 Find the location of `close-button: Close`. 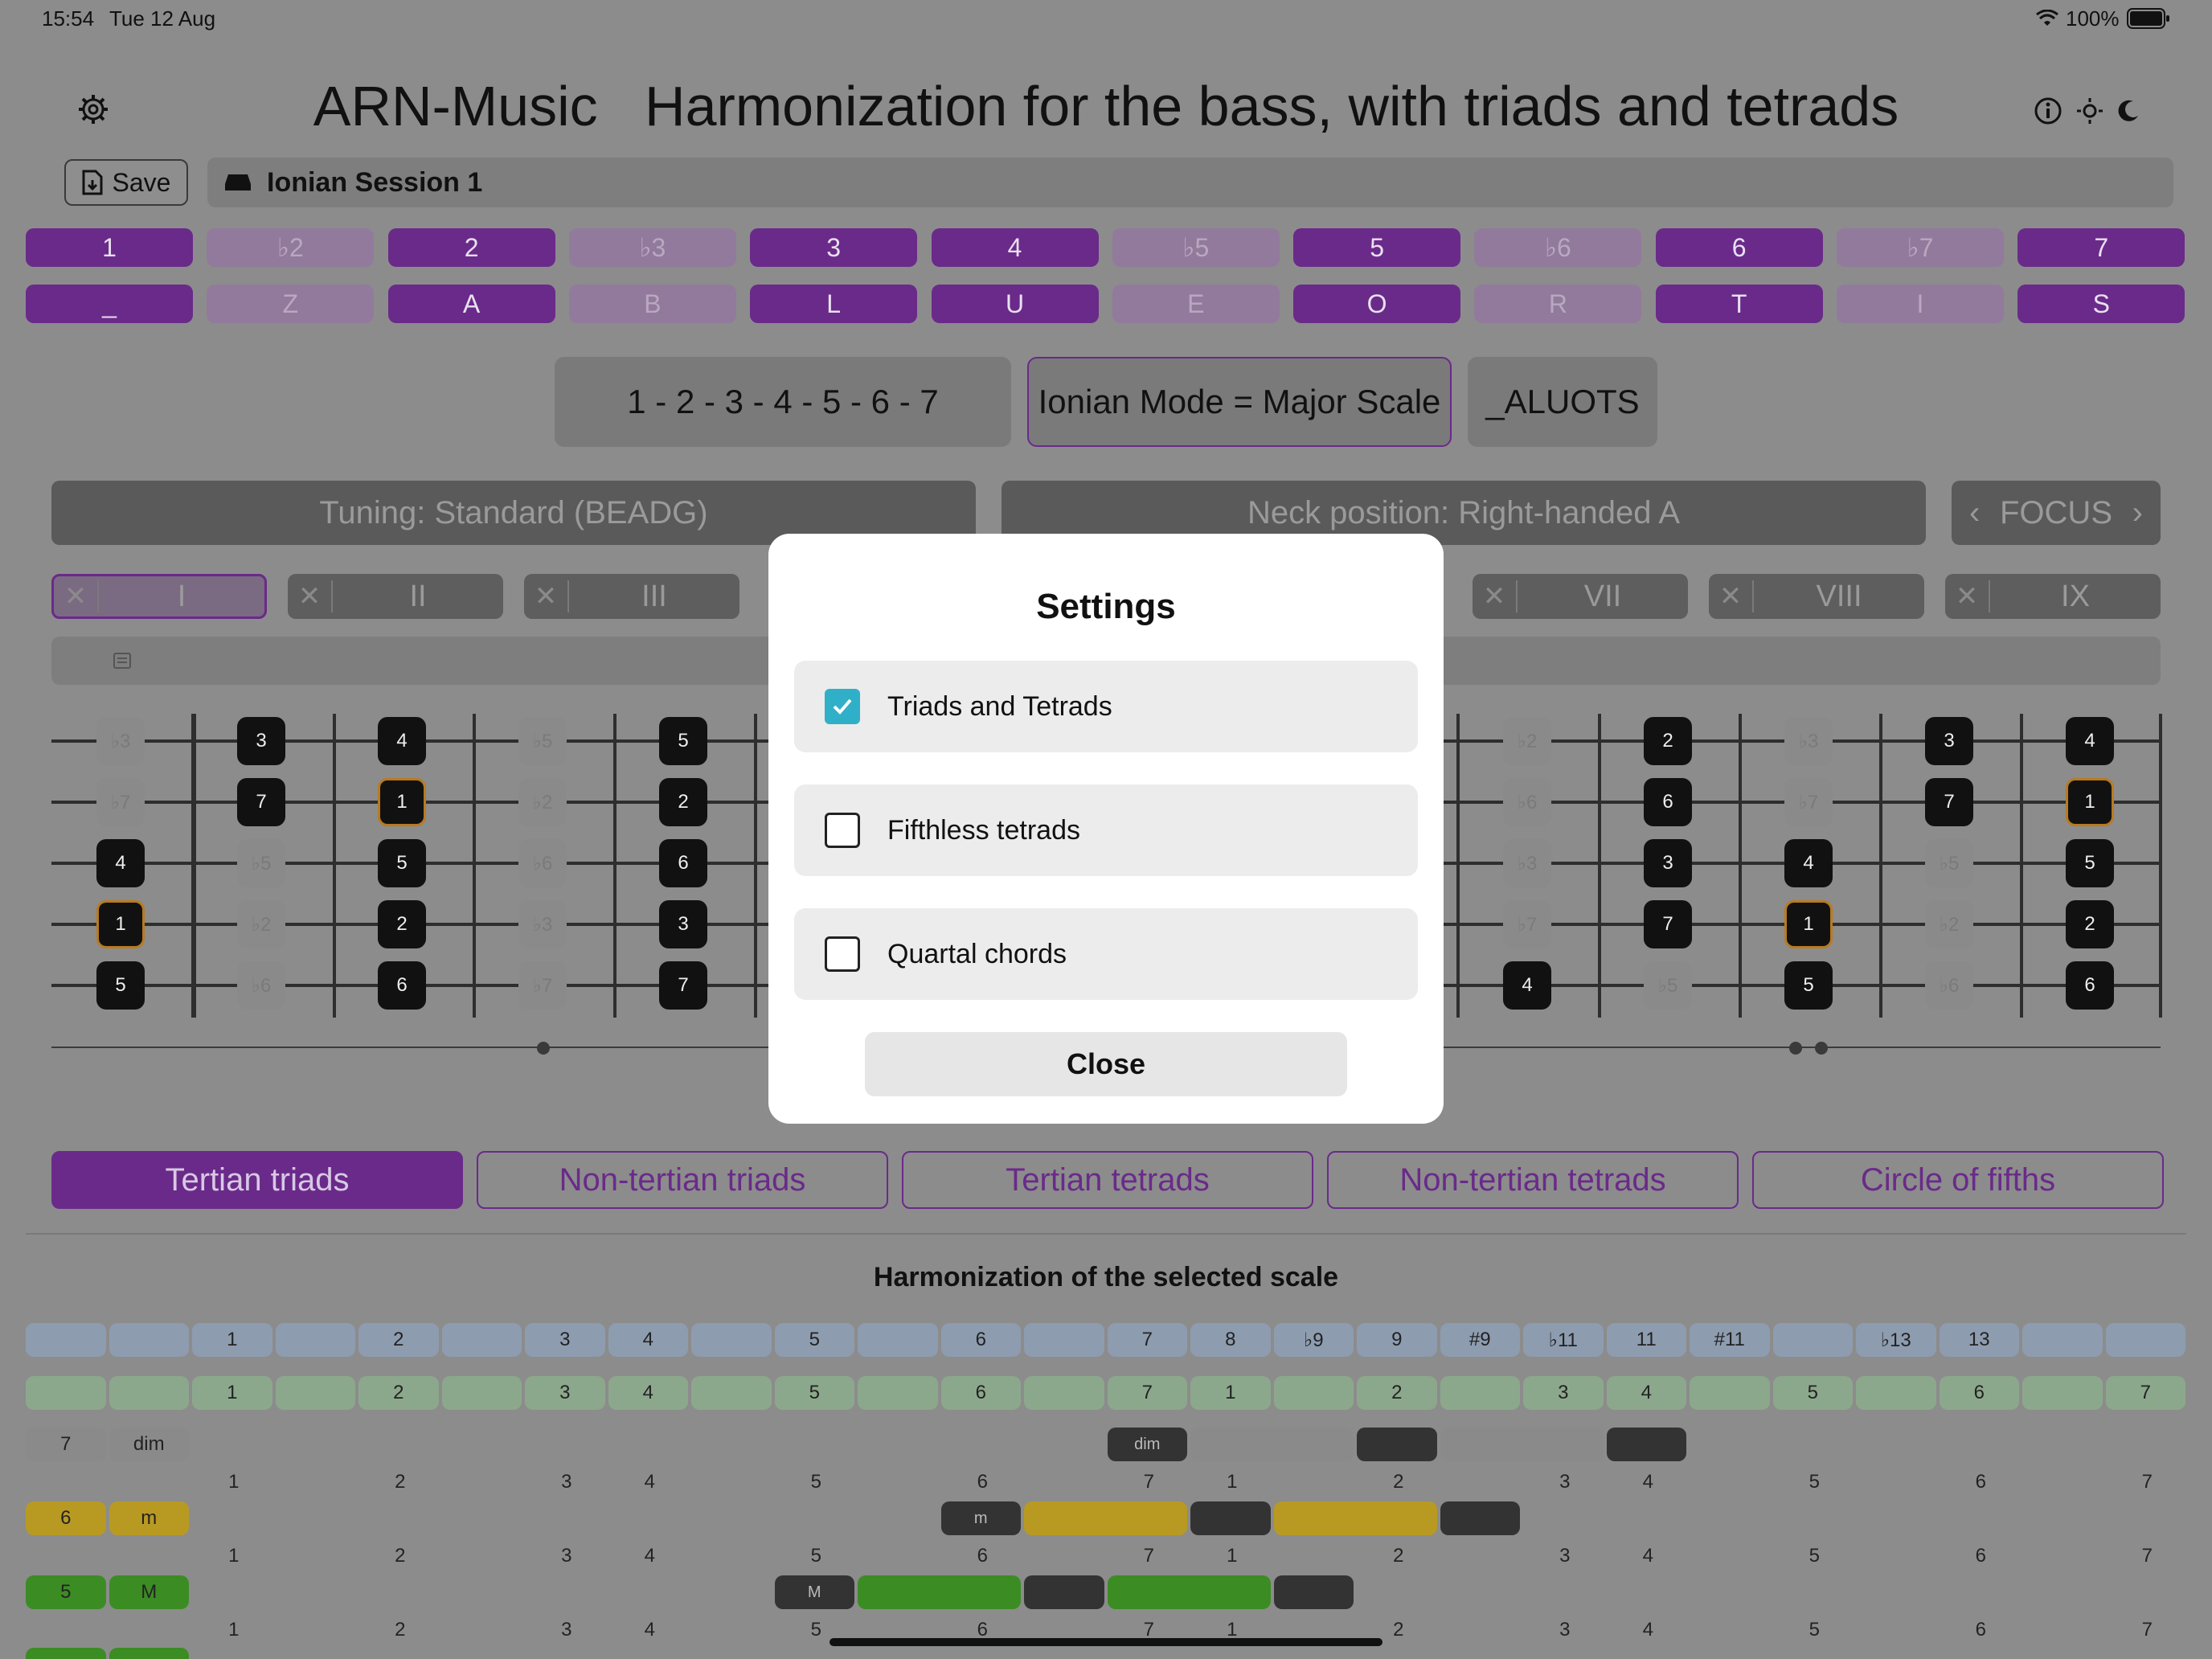

close-button: Close is located at coordinates (1106, 1064).